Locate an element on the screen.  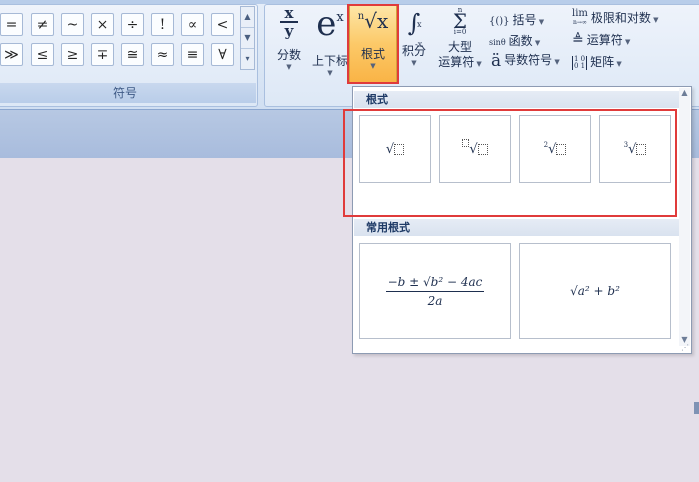
symbol-button: ∀ is located at coordinates (222, 54).